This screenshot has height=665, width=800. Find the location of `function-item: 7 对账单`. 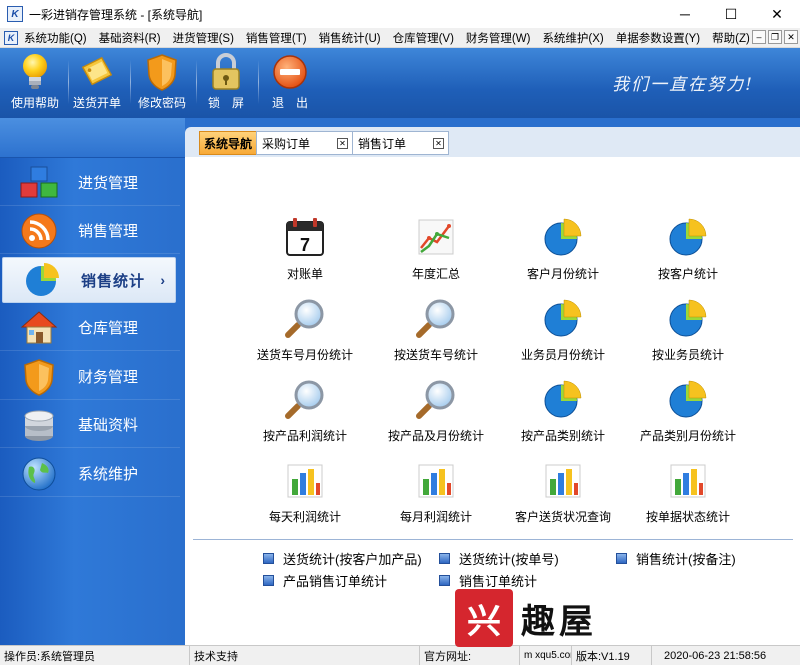

function-item: 7 对账单 is located at coordinates (305, 252).